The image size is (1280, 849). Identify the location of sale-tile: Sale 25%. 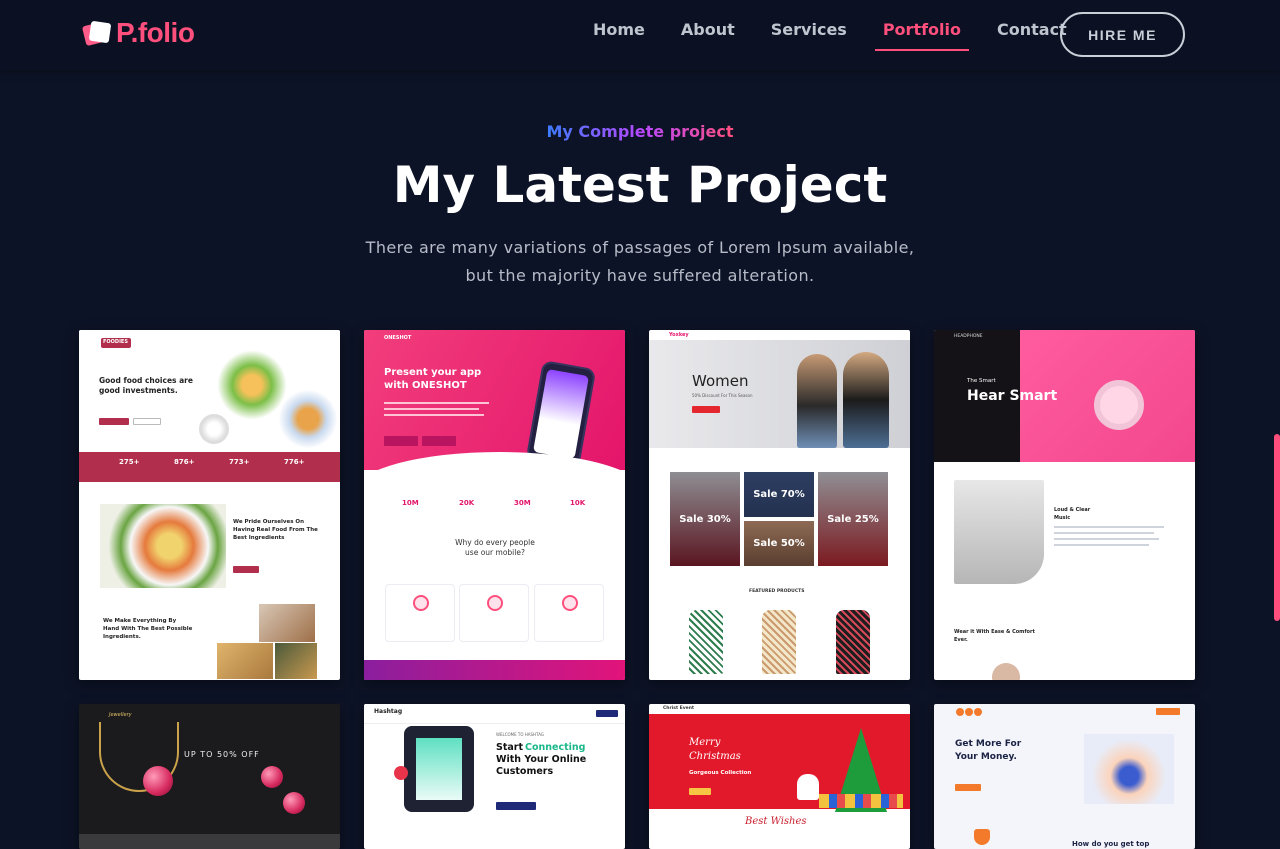
(853, 519).